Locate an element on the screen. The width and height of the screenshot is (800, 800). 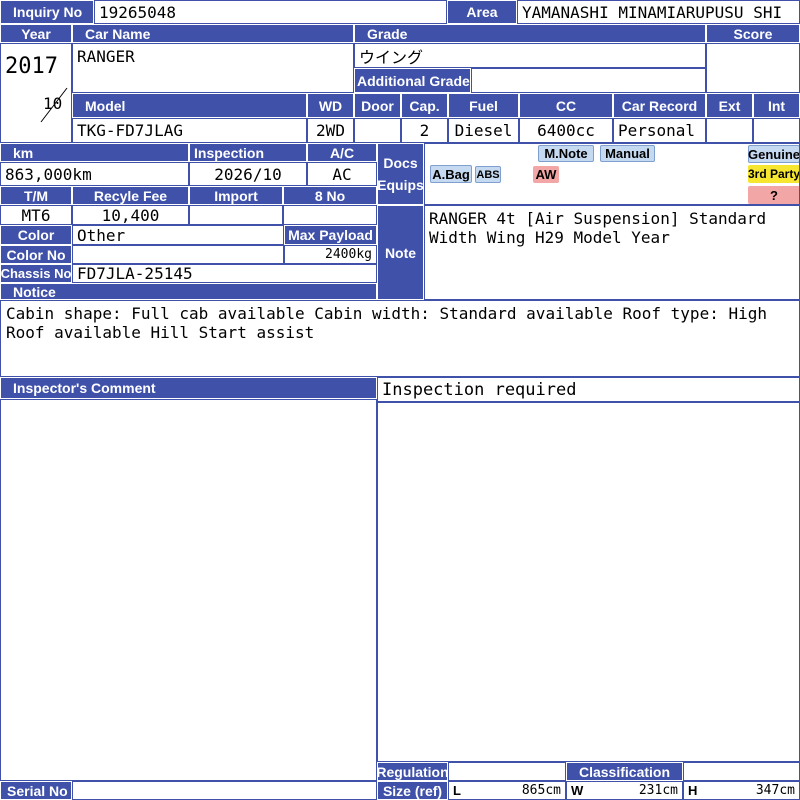
size-label: Size (ref) is located at coordinates (412, 790).